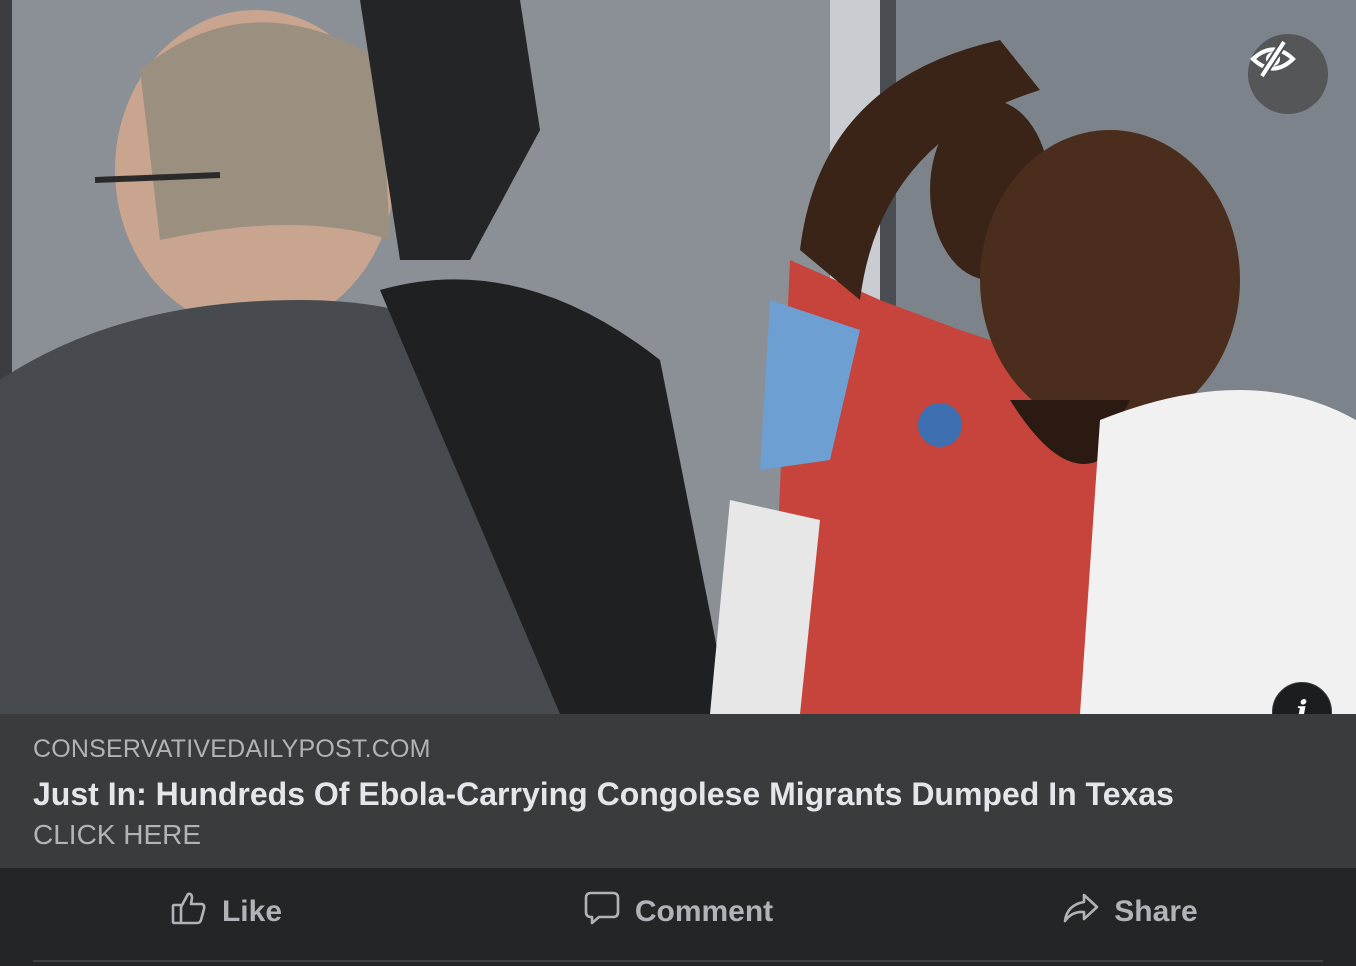  I want to click on divider, so click(678, 961).